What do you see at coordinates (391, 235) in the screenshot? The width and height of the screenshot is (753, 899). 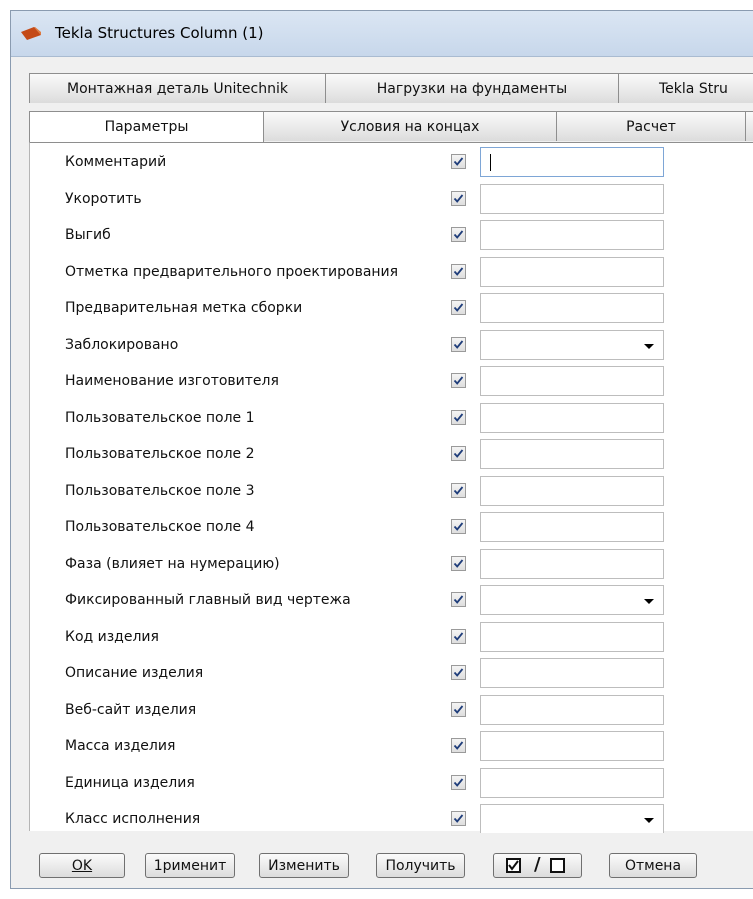 I see `param-row: Выгиб` at bounding box center [391, 235].